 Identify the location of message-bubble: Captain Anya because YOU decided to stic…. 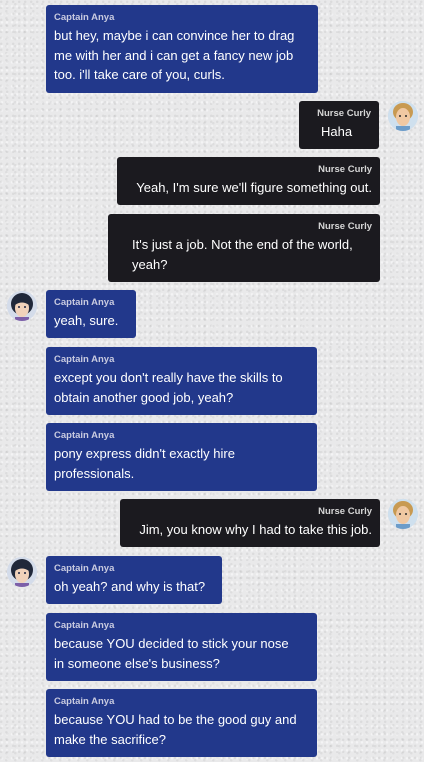
(181, 647).